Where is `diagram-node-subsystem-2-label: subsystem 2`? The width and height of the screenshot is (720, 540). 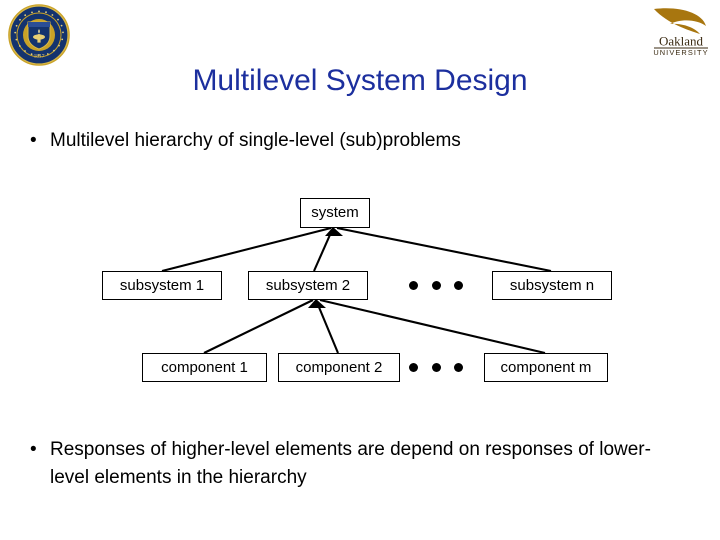
diagram-node-subsystem-2-label: subsystem 2 is located at coordinates (308, 285).